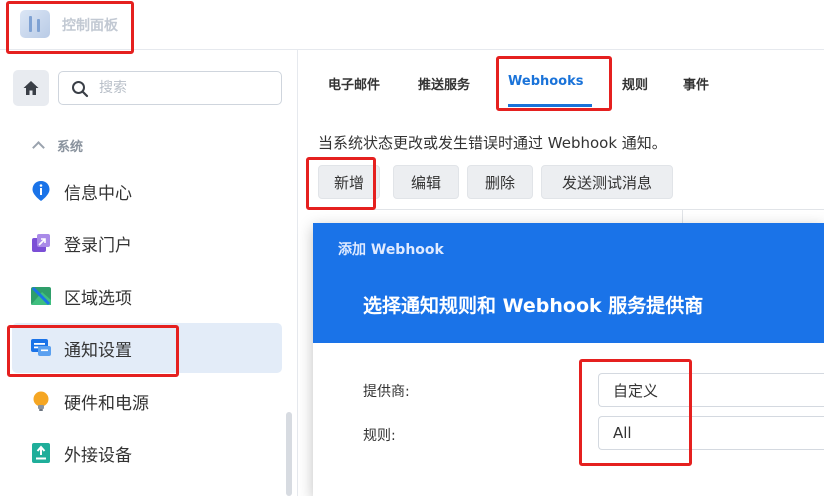  Describe the element at coordinates (98, 245) in the screenshot. I see `sidebar-item-label: 登录门户` at that location.